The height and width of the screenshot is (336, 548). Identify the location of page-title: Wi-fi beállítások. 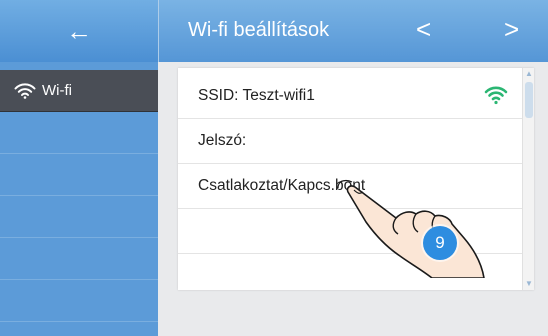
(259, 30).